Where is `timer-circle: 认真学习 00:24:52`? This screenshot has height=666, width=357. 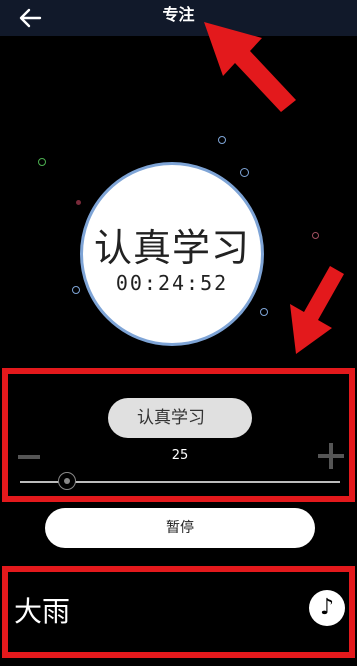
timer-circle: 认真学习 00:24:52 is located at coordinates (172, 254).